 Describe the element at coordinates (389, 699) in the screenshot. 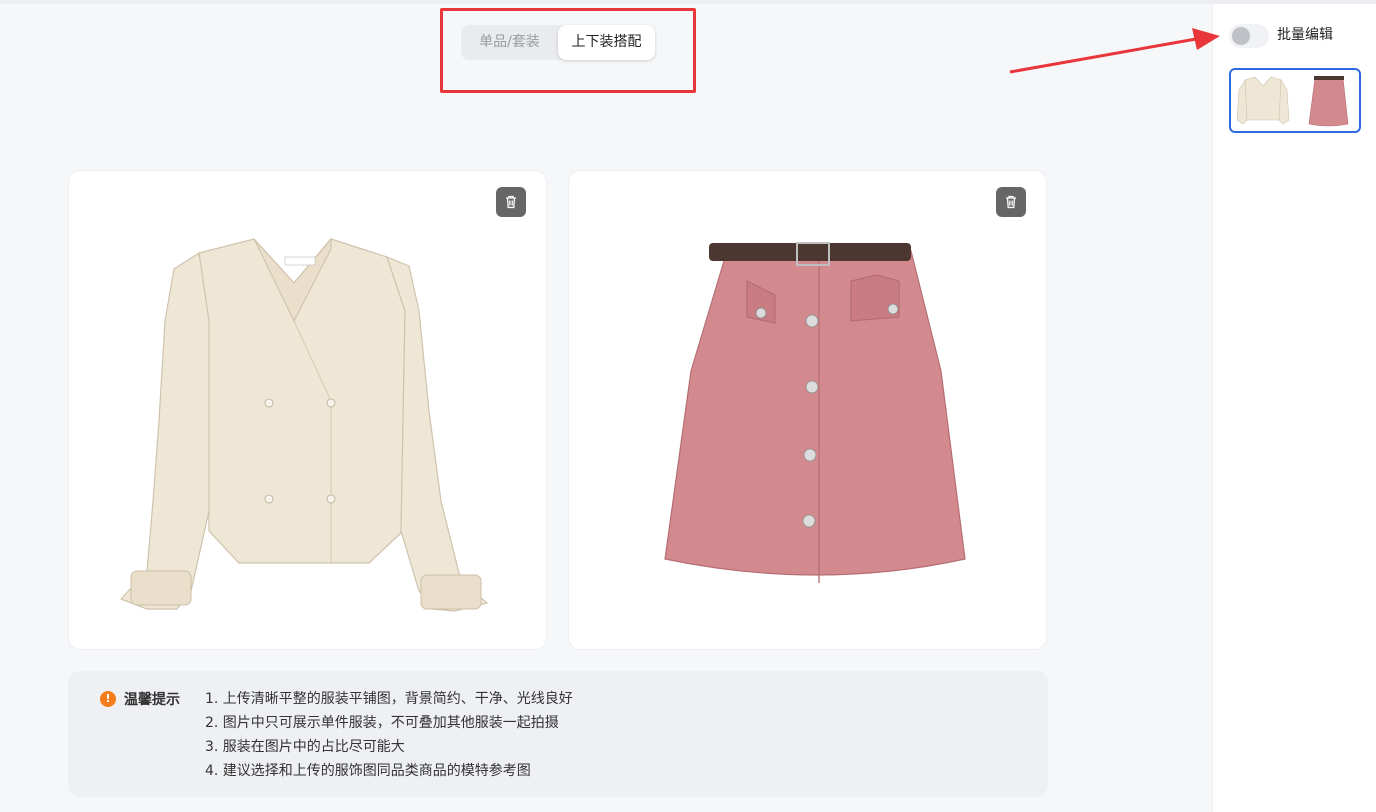

I see `tip-item: 1. 上传清晰平整的服装平铺图，背景简约、干净、光线良好` at that location.